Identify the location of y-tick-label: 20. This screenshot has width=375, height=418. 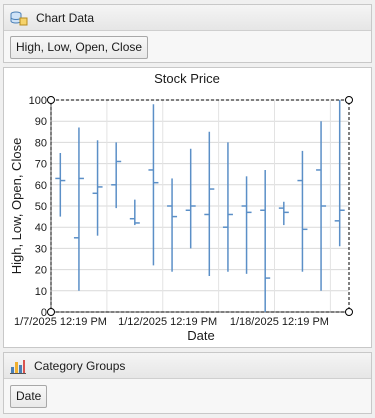
(41, 271).